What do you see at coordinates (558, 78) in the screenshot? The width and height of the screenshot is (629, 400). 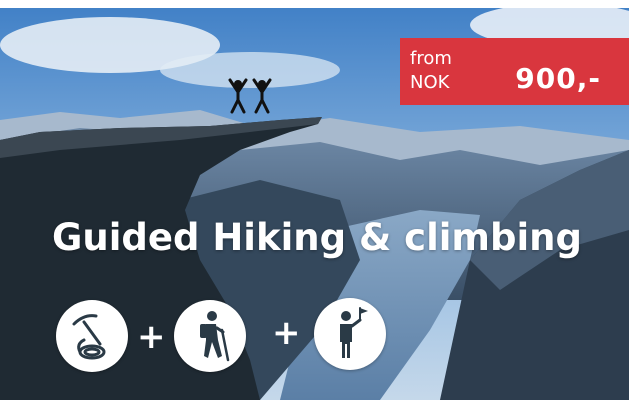 I see `price-amount: 900,-` at bounding box center [558, 78].